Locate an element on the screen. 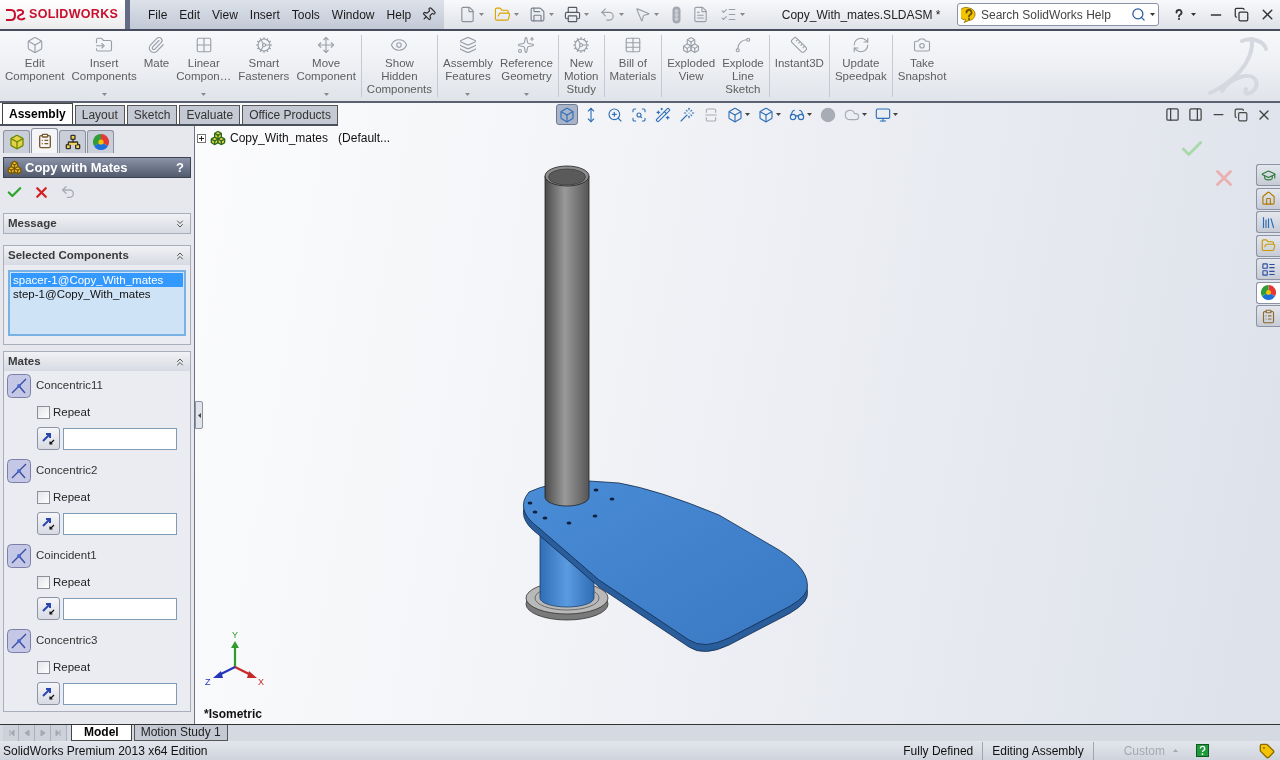 This screenshot has height=760, width=1280. menu-item: Help is located at coordinates (399, 14).